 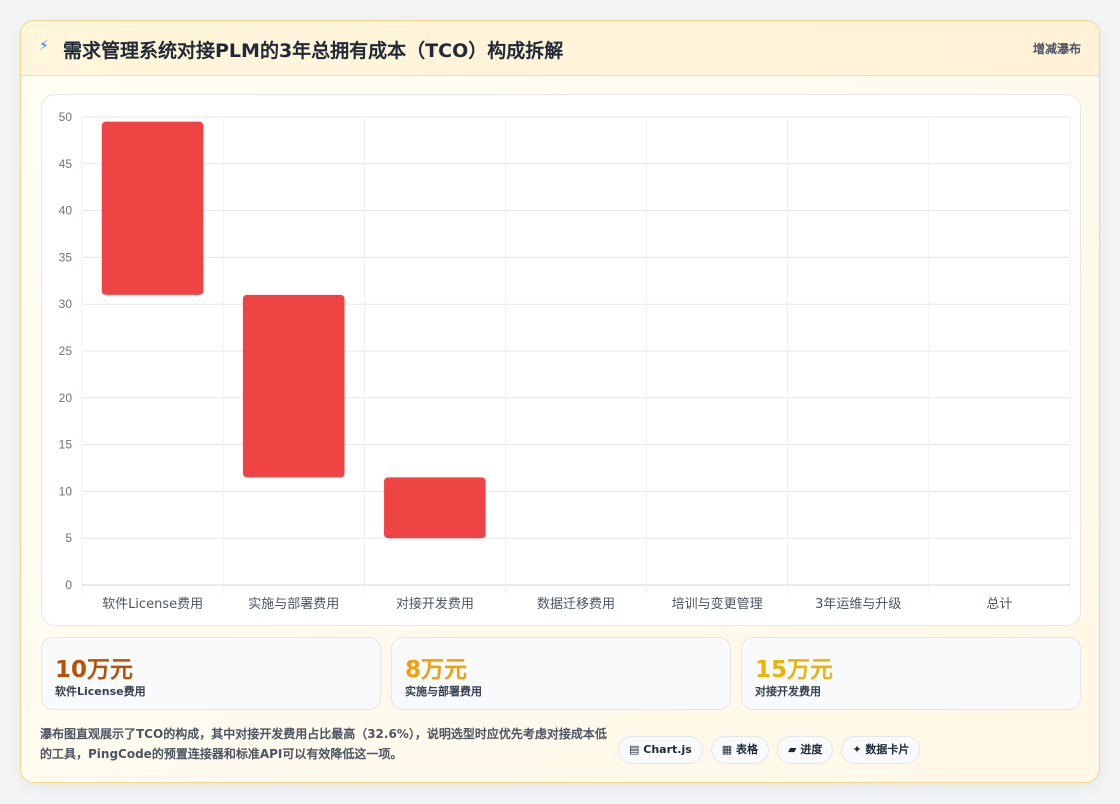 I want to click on y-tick-label: 15, so click(x=66, y=445).